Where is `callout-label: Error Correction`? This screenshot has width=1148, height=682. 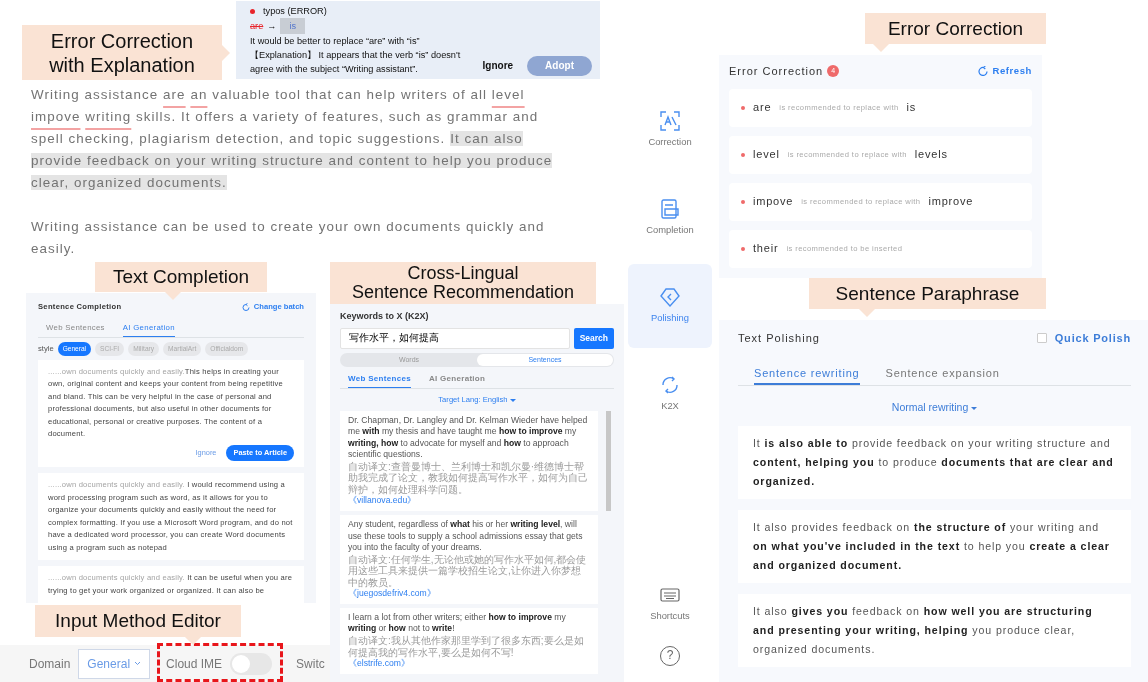
callout-label: Error Correction is located at coordinates (955, 28).